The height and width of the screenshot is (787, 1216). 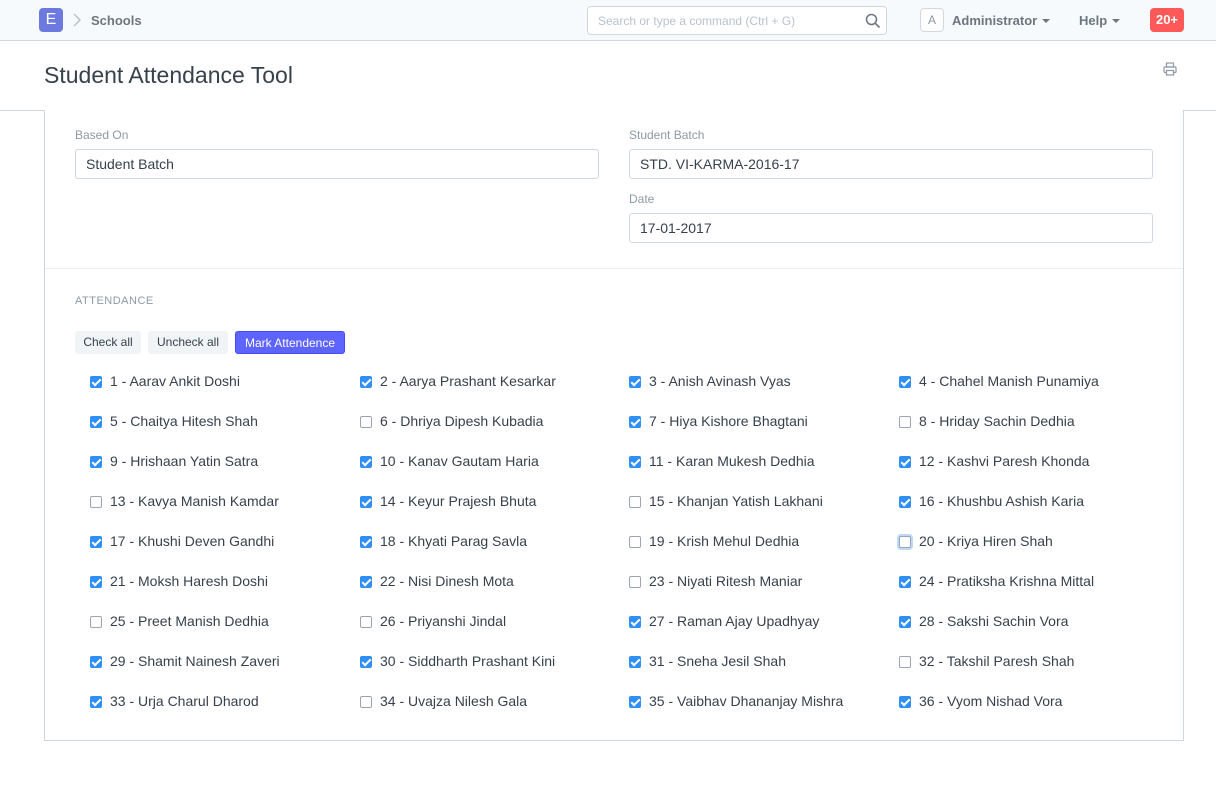 I want to click on student-attendance-item: 10 - Kanav Gautam Haria, so click(x=490, y=462).